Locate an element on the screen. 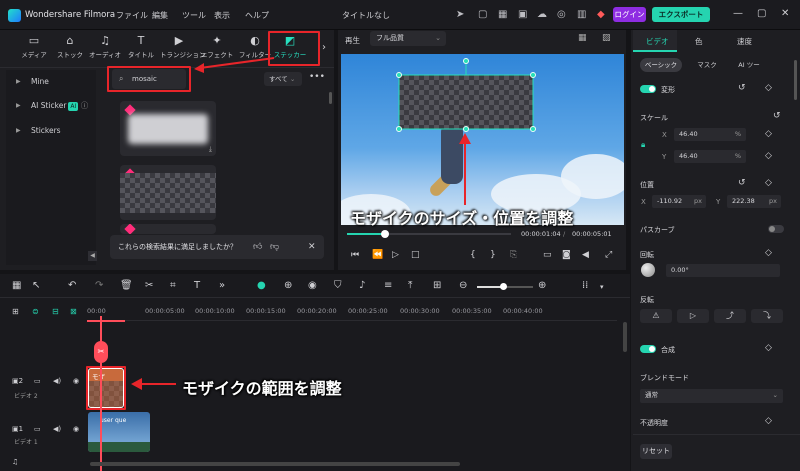 The height and width of the screenshot is (471, 800). video-clip: user que is located at coordinates (119, 432).